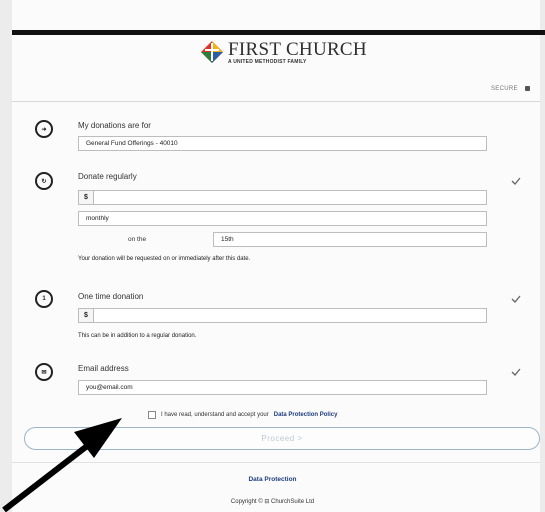 The width and height of the screenshot is (545, 512). Describe the element at coordinates (282, 315) in the screenshot. I see `one-time-amount-input: $` at that location.